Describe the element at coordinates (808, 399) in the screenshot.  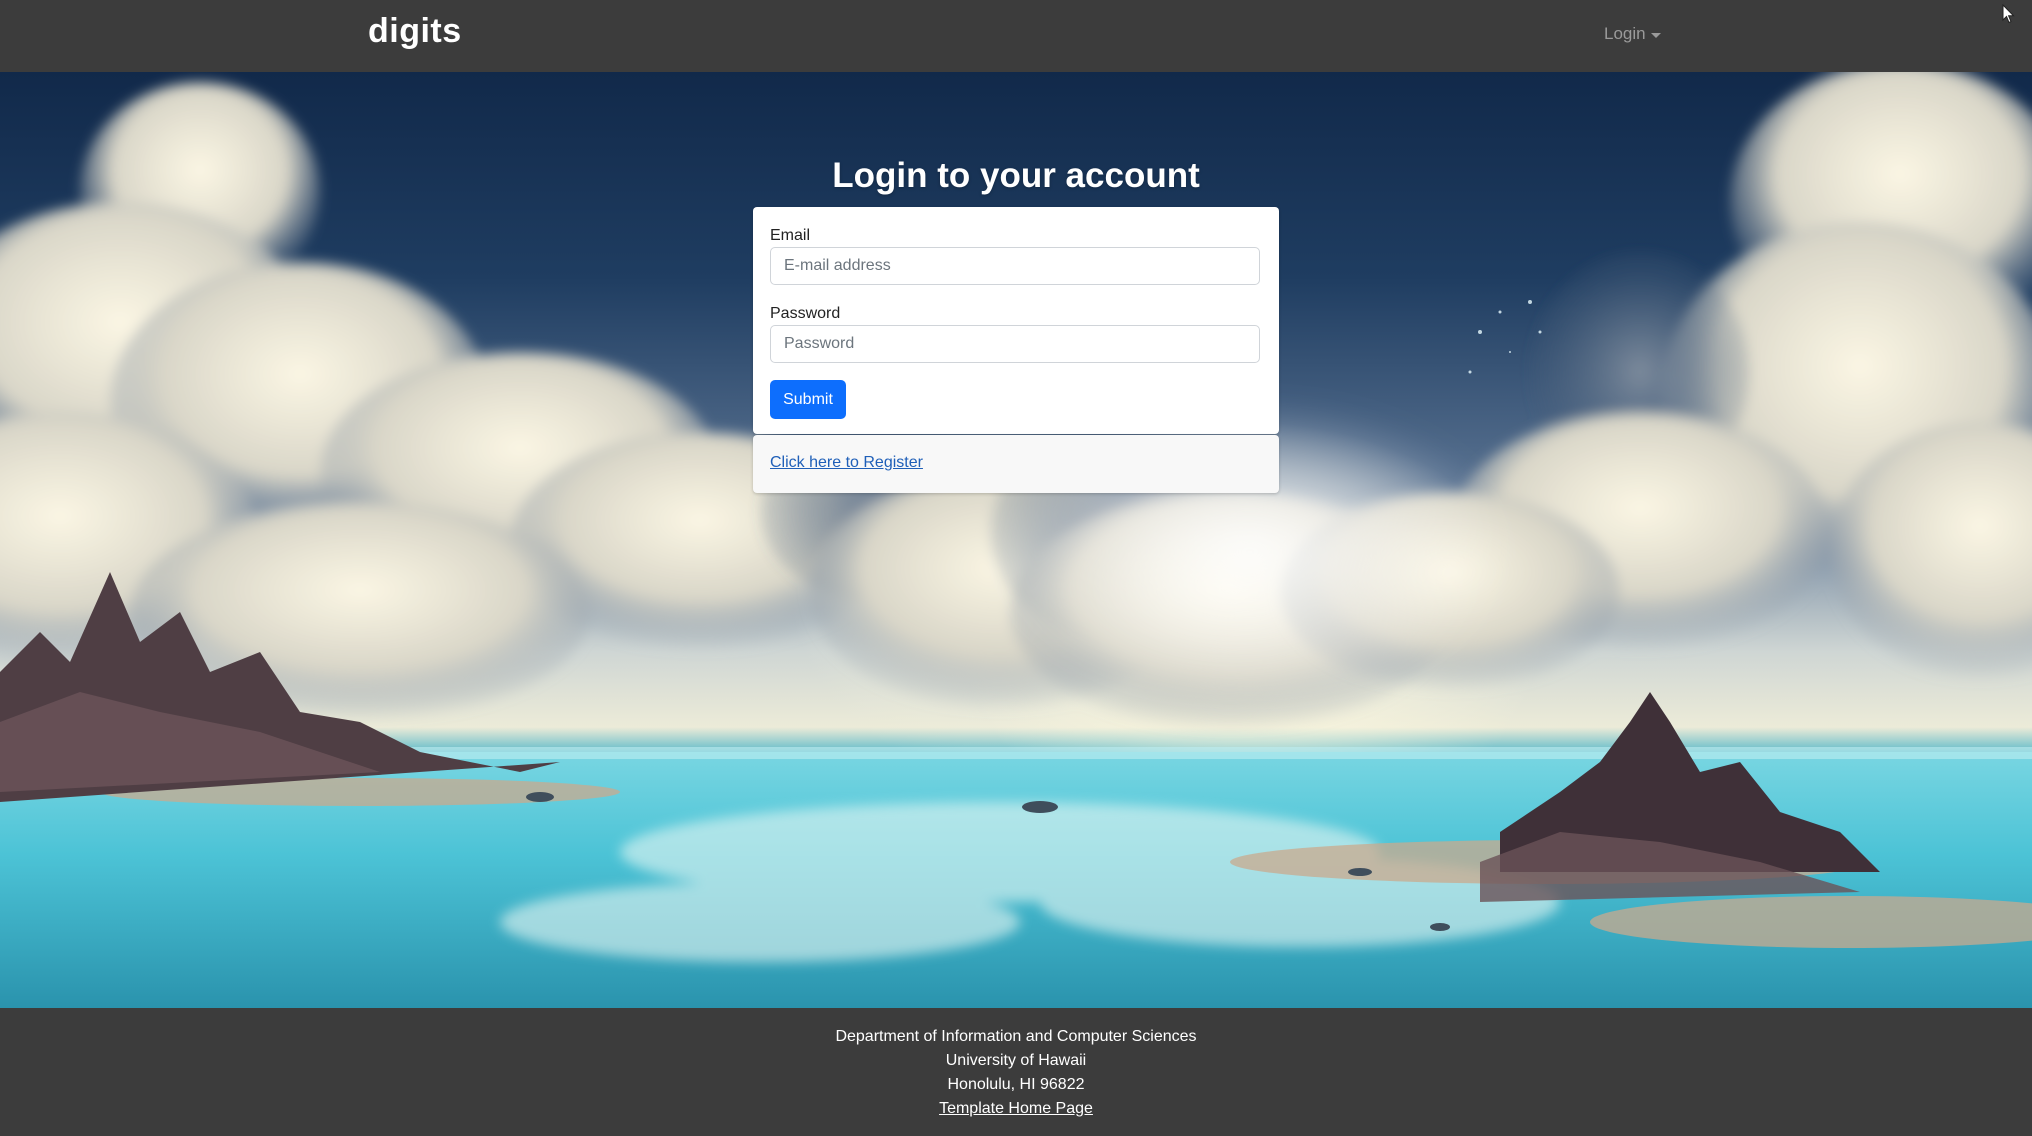
I see `submit-button: Submit` at that location.